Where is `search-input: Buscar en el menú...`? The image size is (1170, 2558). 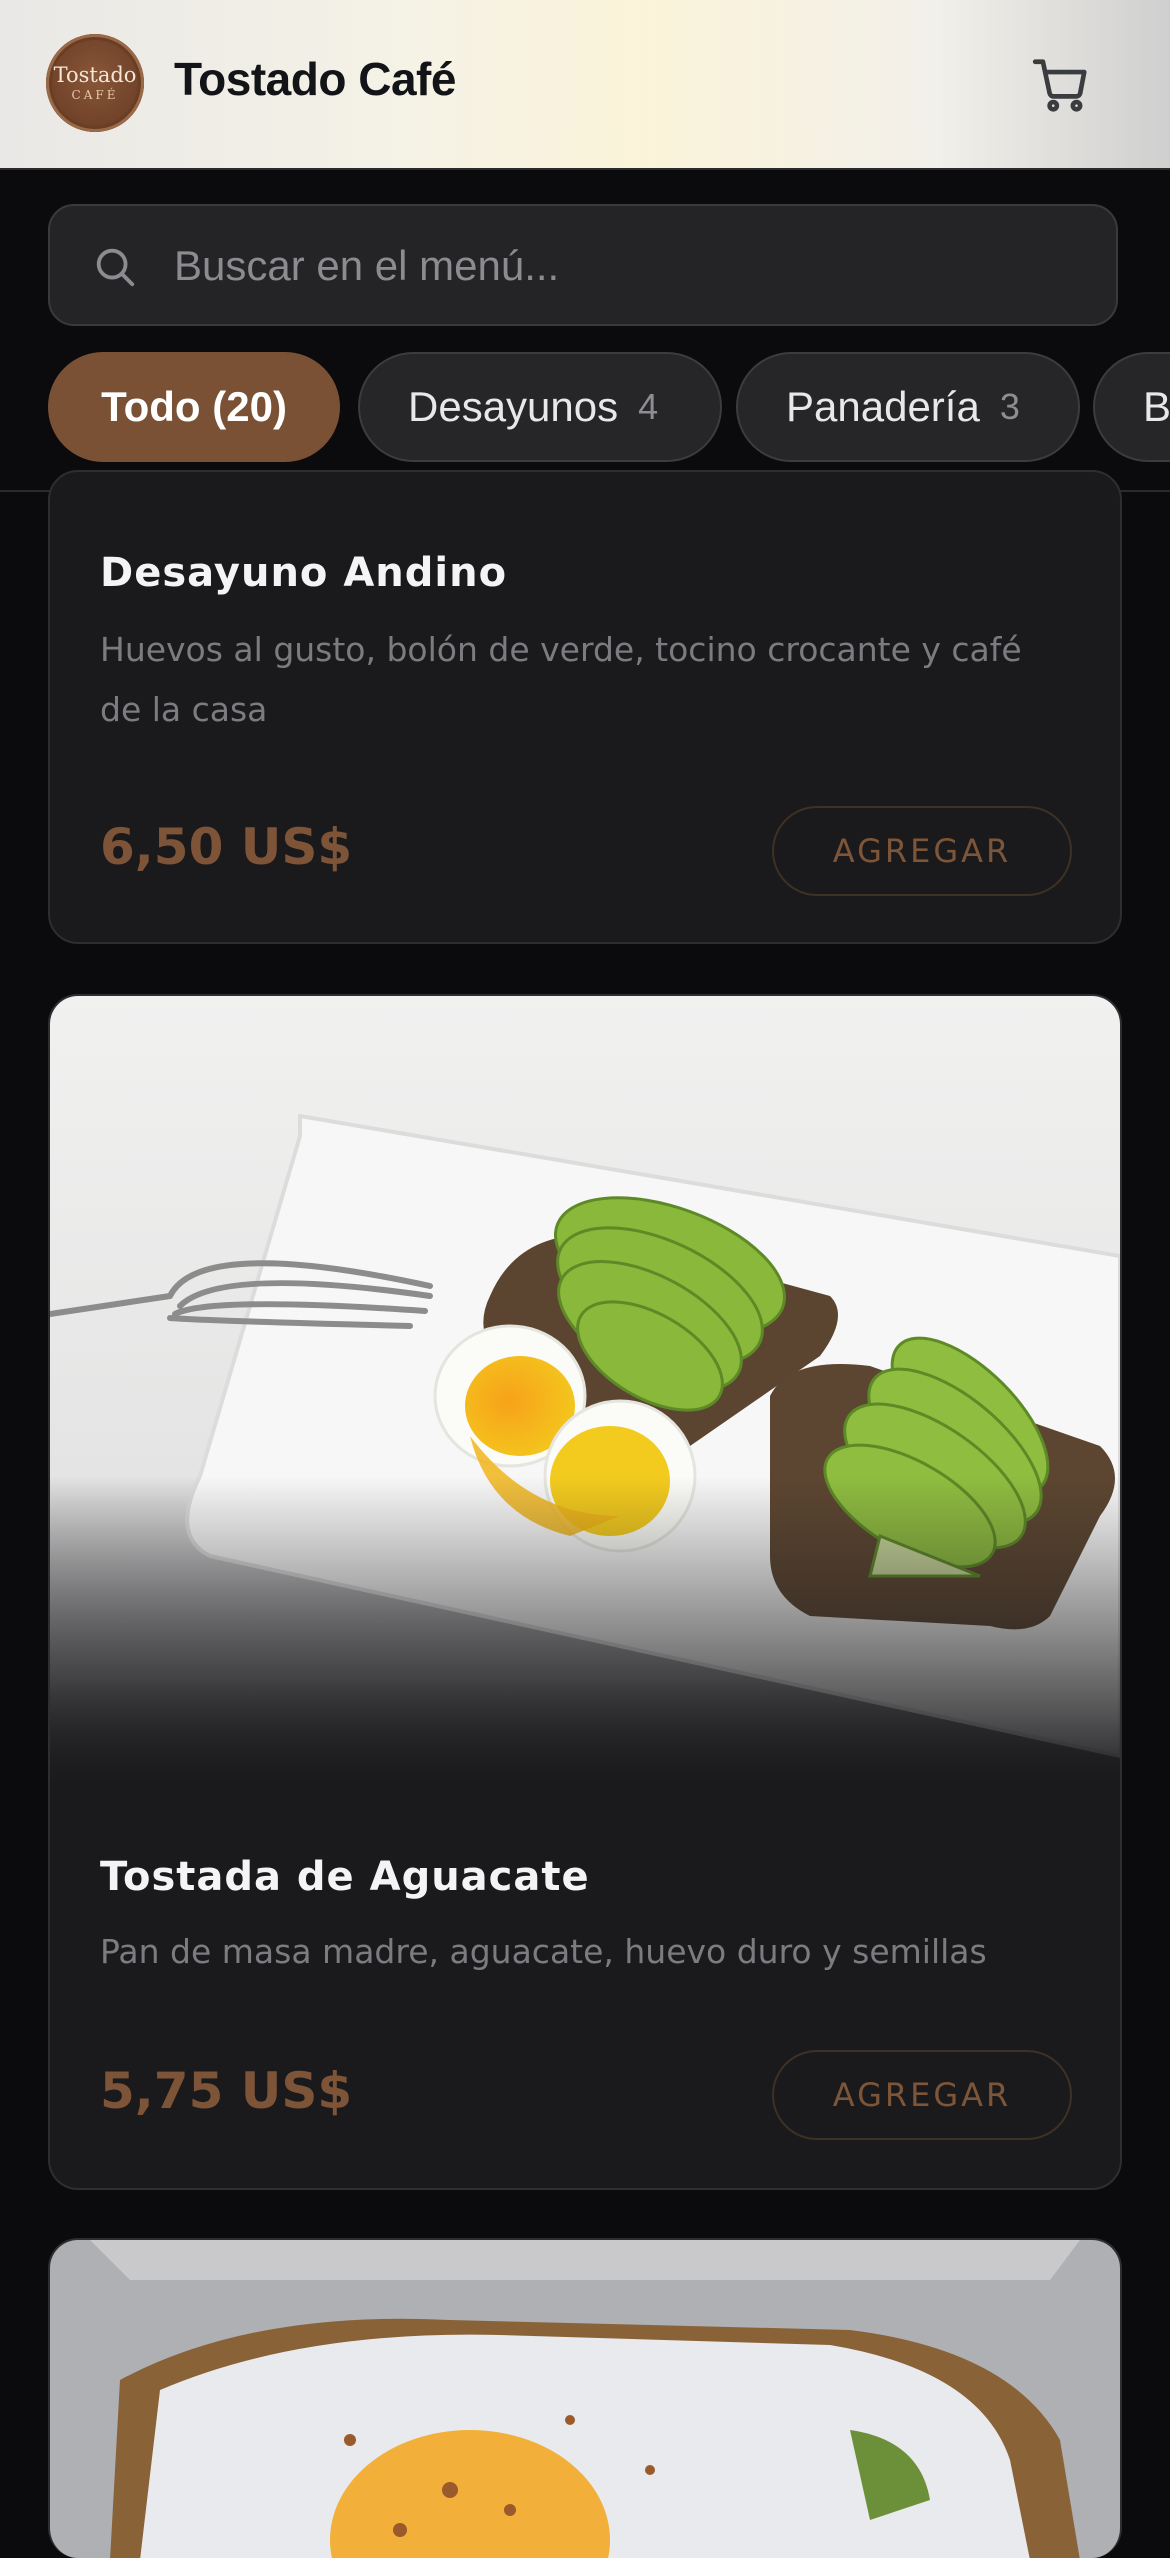 search-input: Buscar en el menú... is located at coordinates (583, 265).